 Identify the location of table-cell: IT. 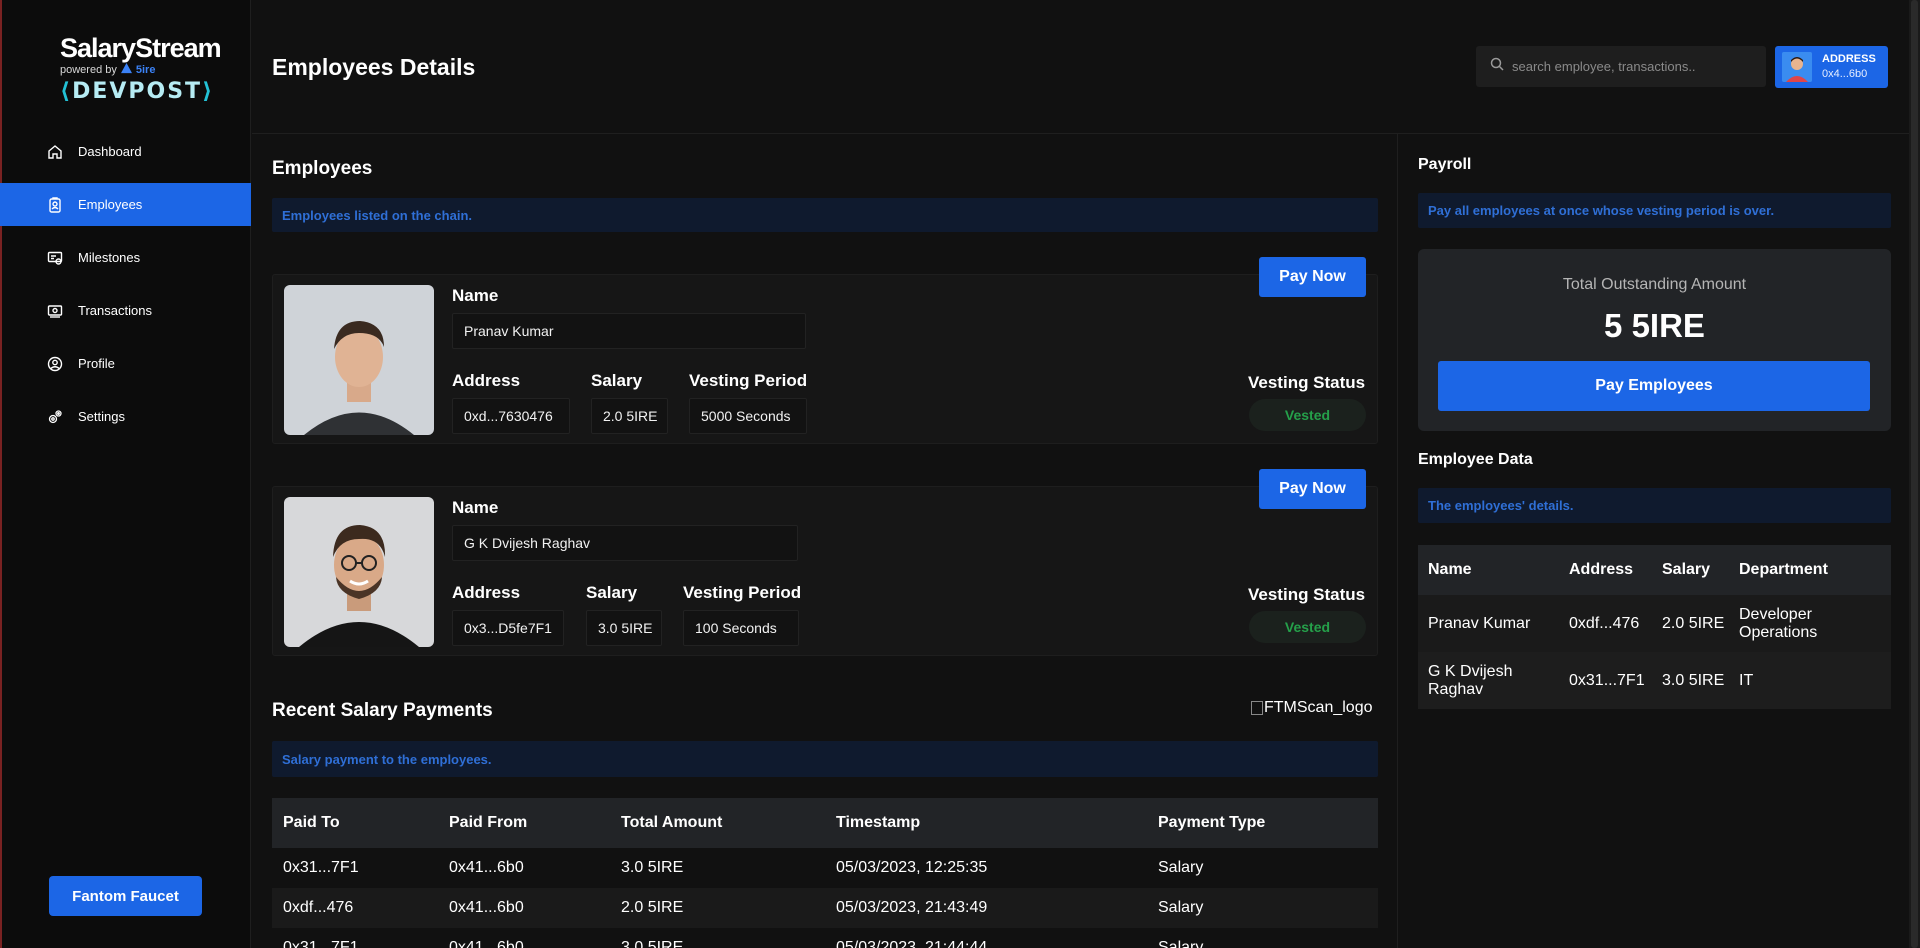
(1810, 680).